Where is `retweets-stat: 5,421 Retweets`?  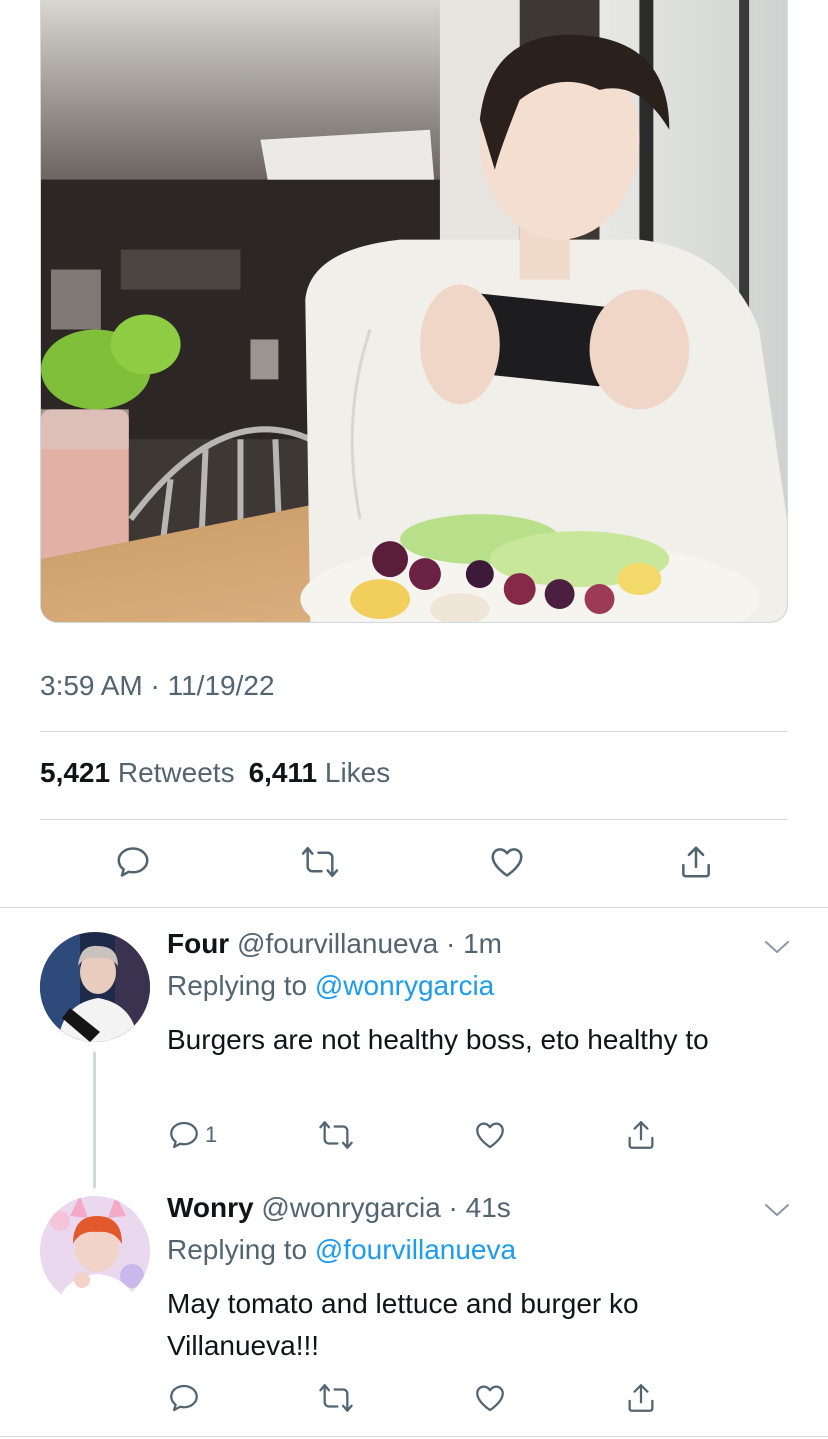 retweets-stat: 5,421 Retweets is located at coordinates (137, 772).